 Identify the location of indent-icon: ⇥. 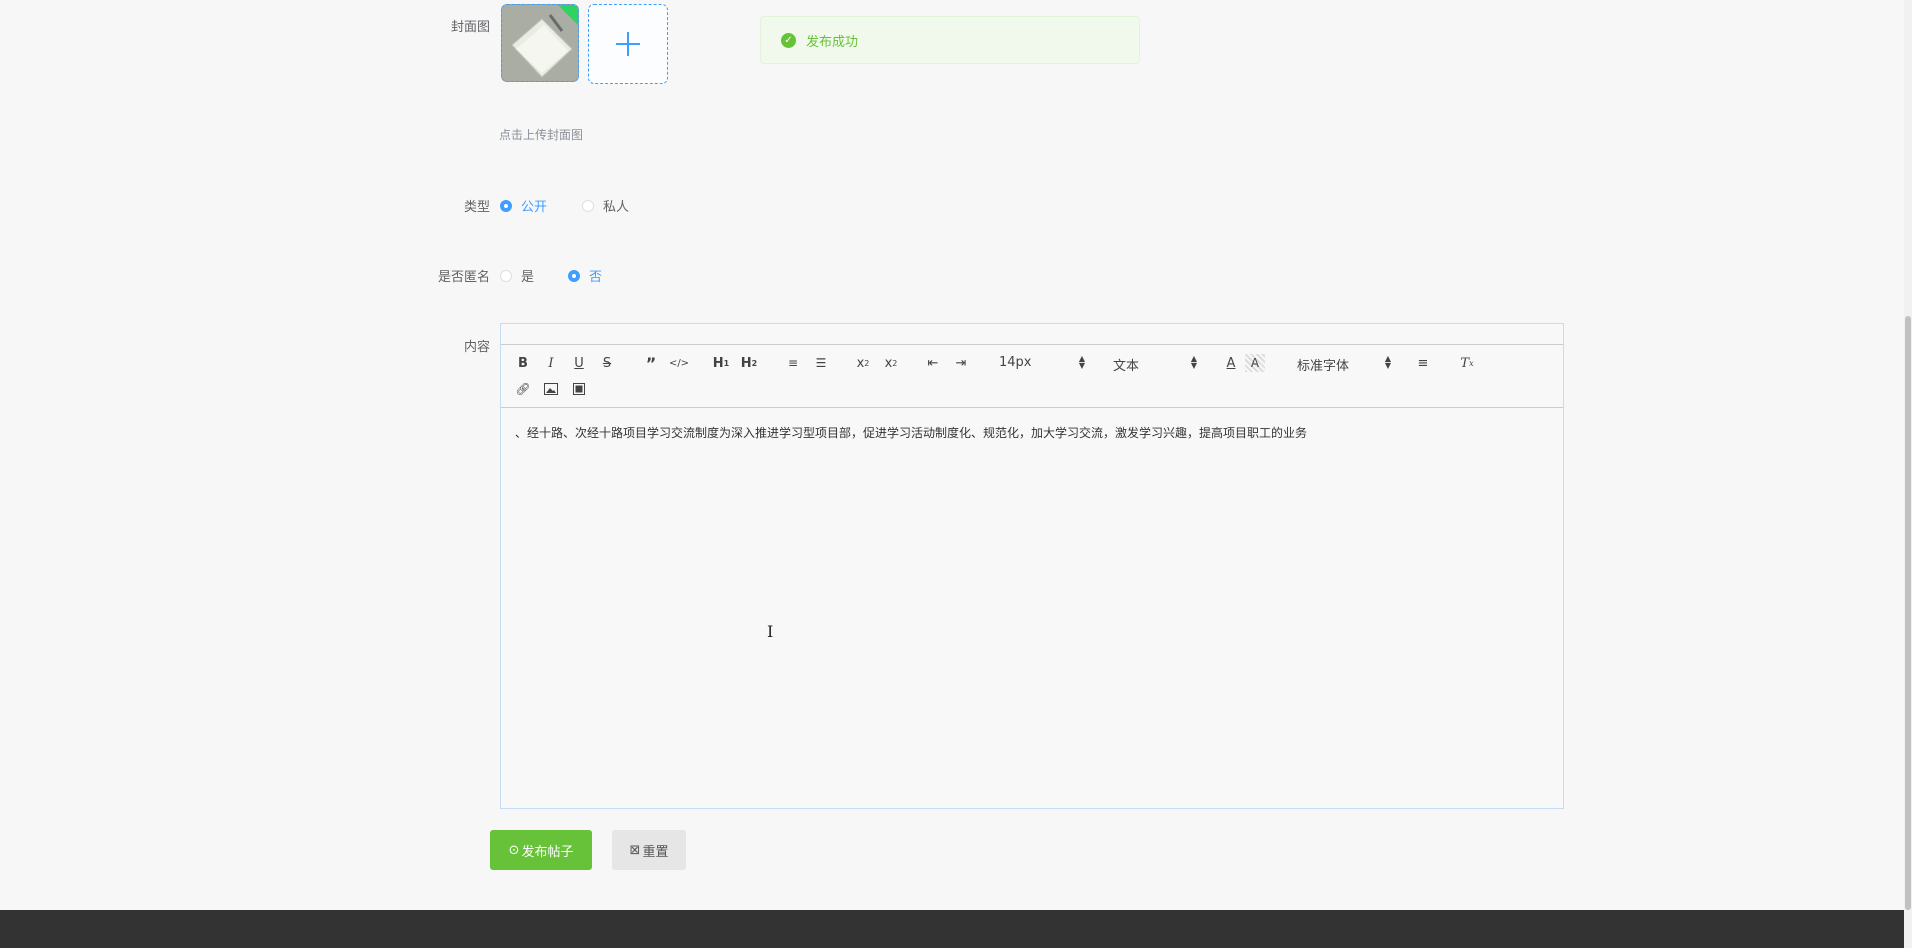
(961, 363).